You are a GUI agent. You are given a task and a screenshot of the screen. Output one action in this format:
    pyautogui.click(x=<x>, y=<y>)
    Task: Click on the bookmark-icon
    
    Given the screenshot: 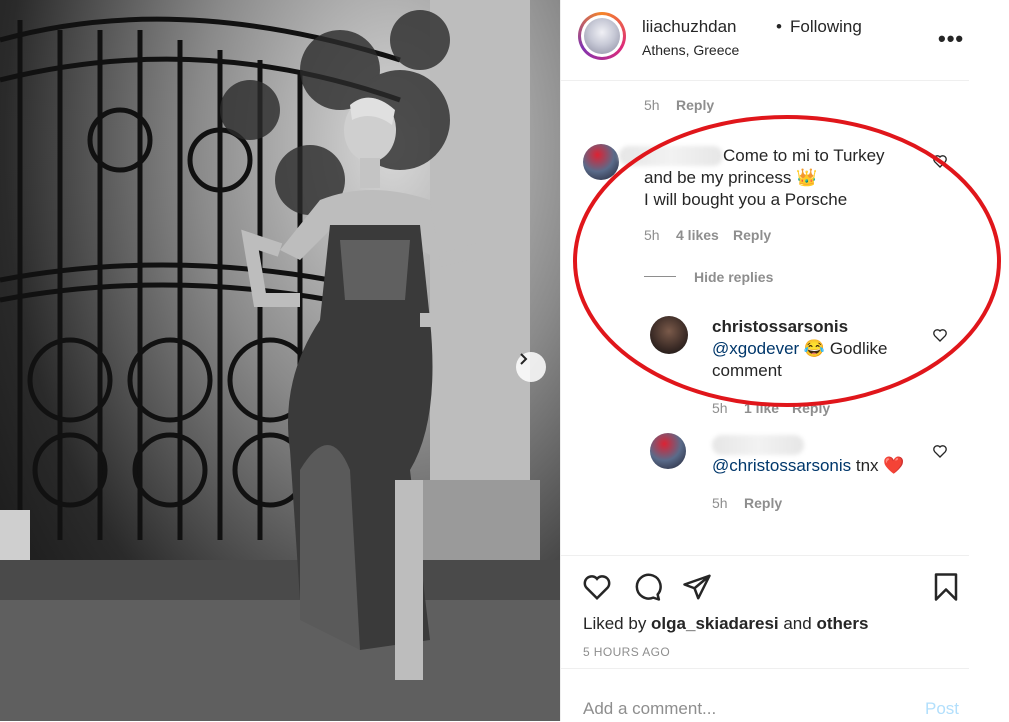 What is the action you would take?
    pyautogui.click(x=946, y=587)
    